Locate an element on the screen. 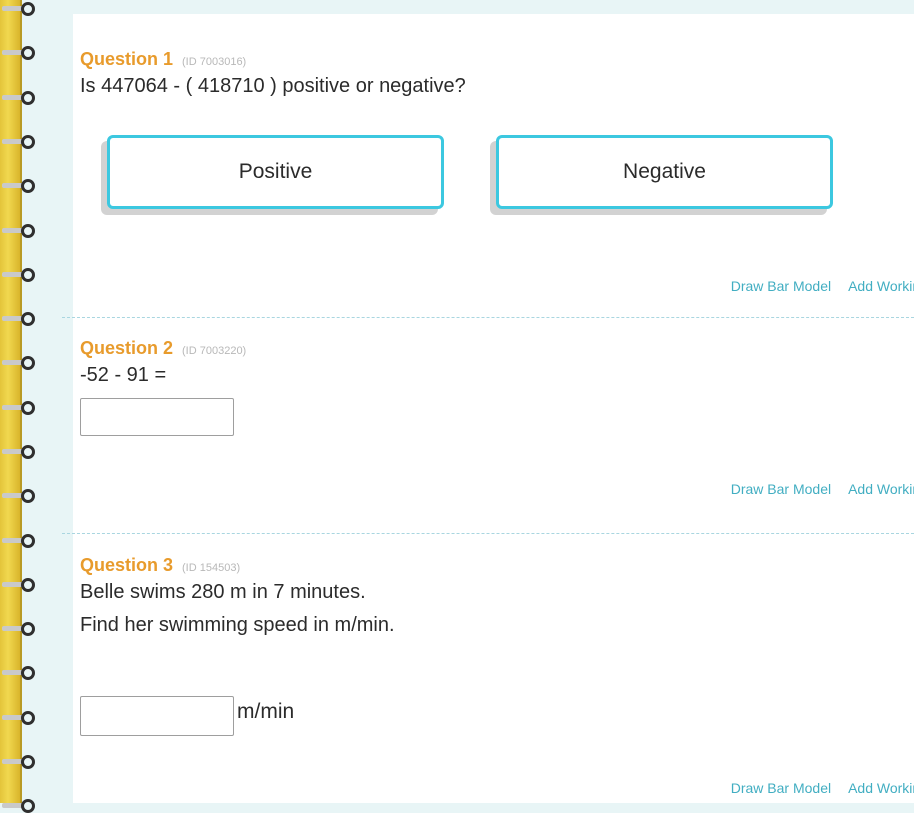 The height and width of the screenshot is (813, 914). question-title: Question 1 is located at coordinates (127, 59).